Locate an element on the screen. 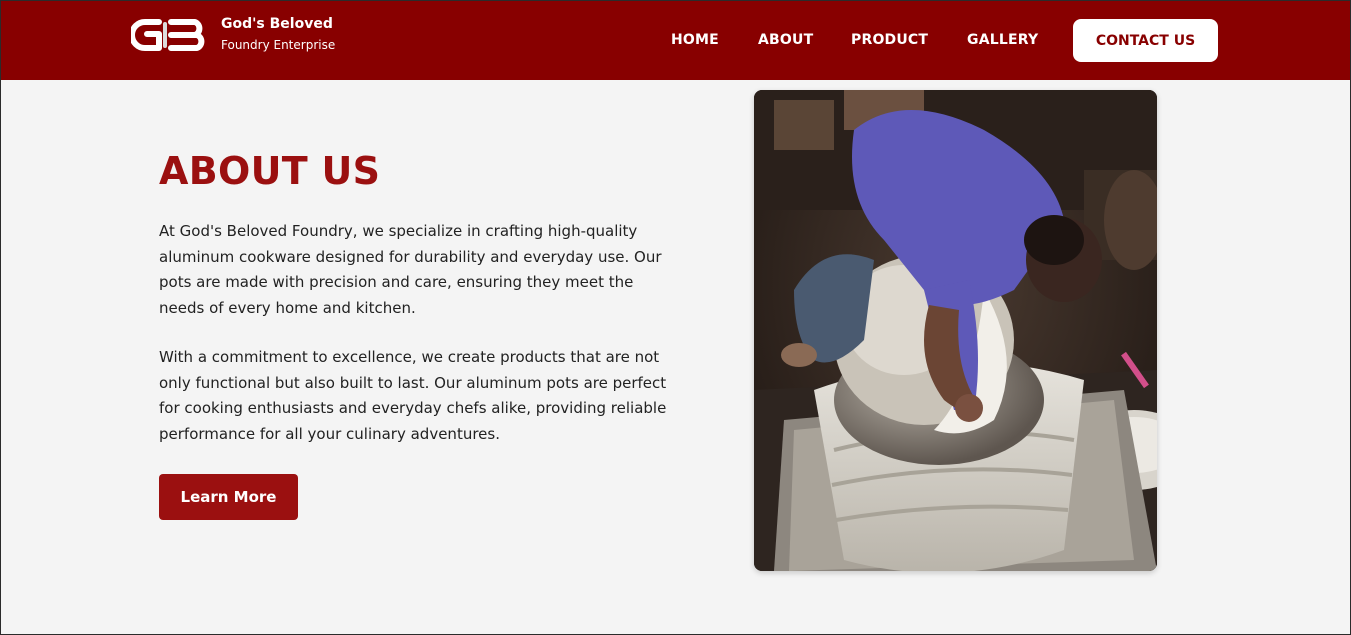 The height and width of the screenshot is (635, 1351). nav-about: ABOUT is located at coordinates (785, 40).